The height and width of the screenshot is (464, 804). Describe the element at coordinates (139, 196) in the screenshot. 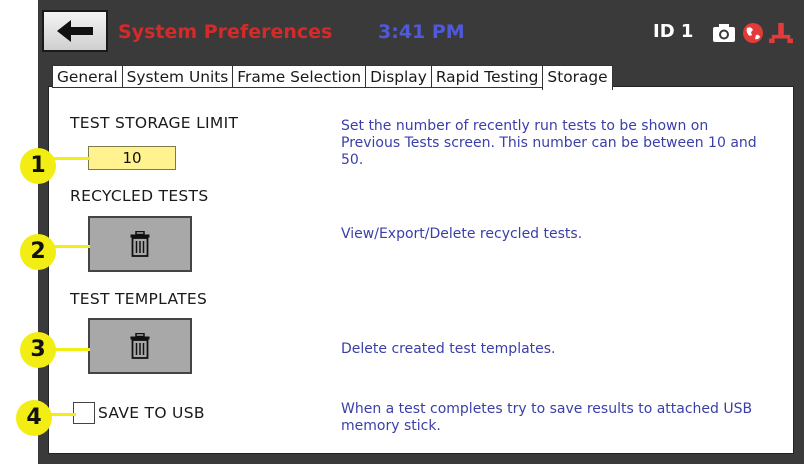

I see `recycled-tests-label: RECYCLED TESTS` at that location.